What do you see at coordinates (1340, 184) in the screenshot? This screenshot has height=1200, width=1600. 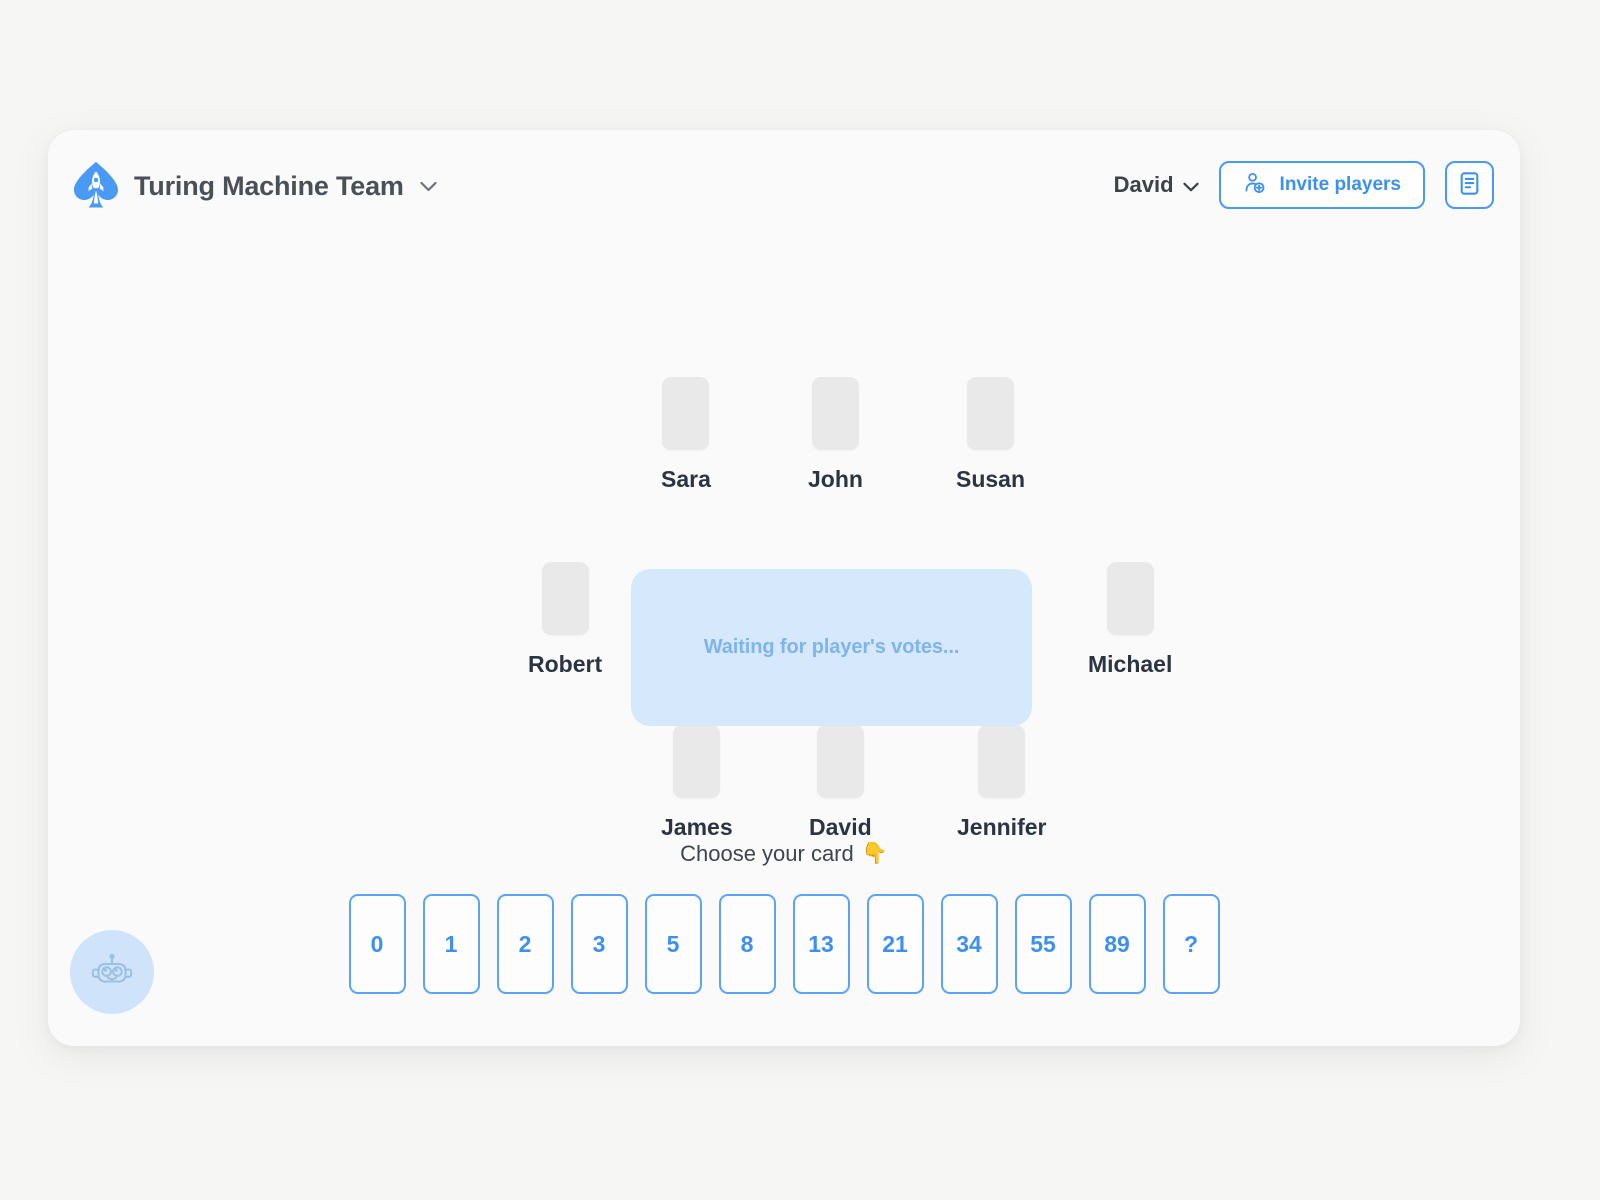 I see `invite-players-label: Invite players` at bounding box center [1340, 184].